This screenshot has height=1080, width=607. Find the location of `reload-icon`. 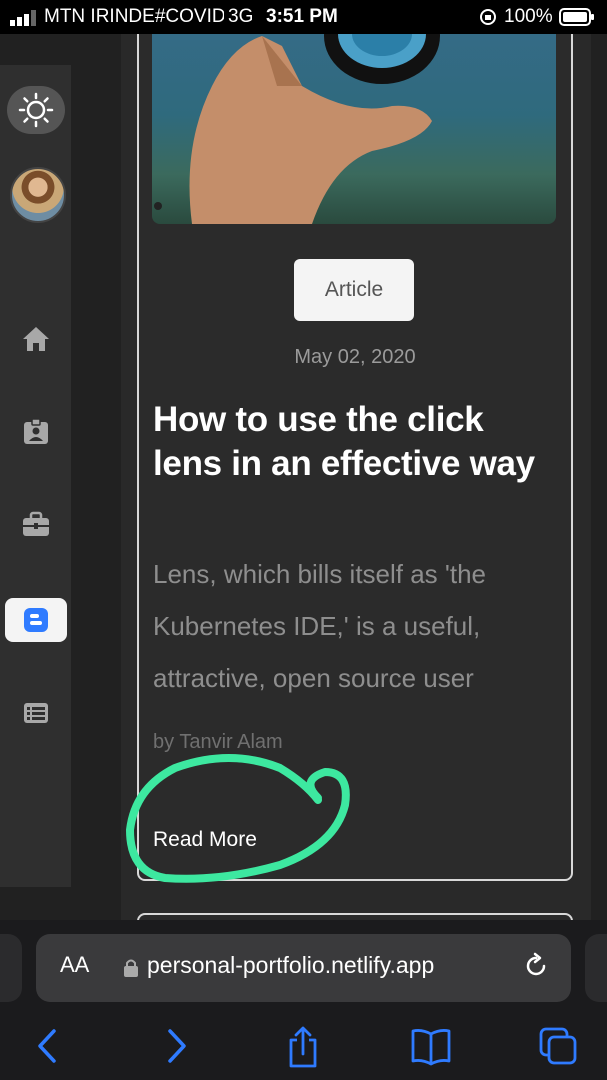

reload-icon is located at coordinates (536, 968).